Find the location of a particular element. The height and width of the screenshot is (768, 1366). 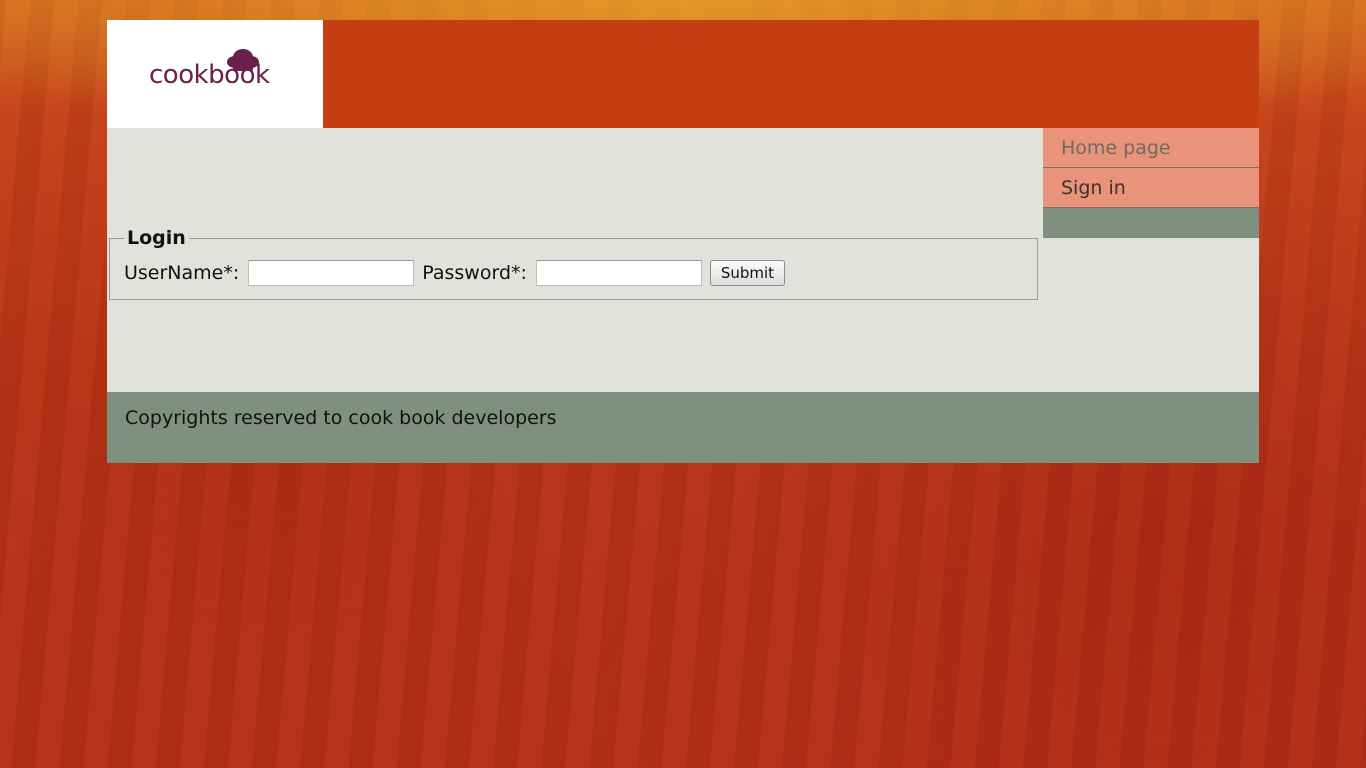

submit-button: Submit is located at coordinates (747, 273).